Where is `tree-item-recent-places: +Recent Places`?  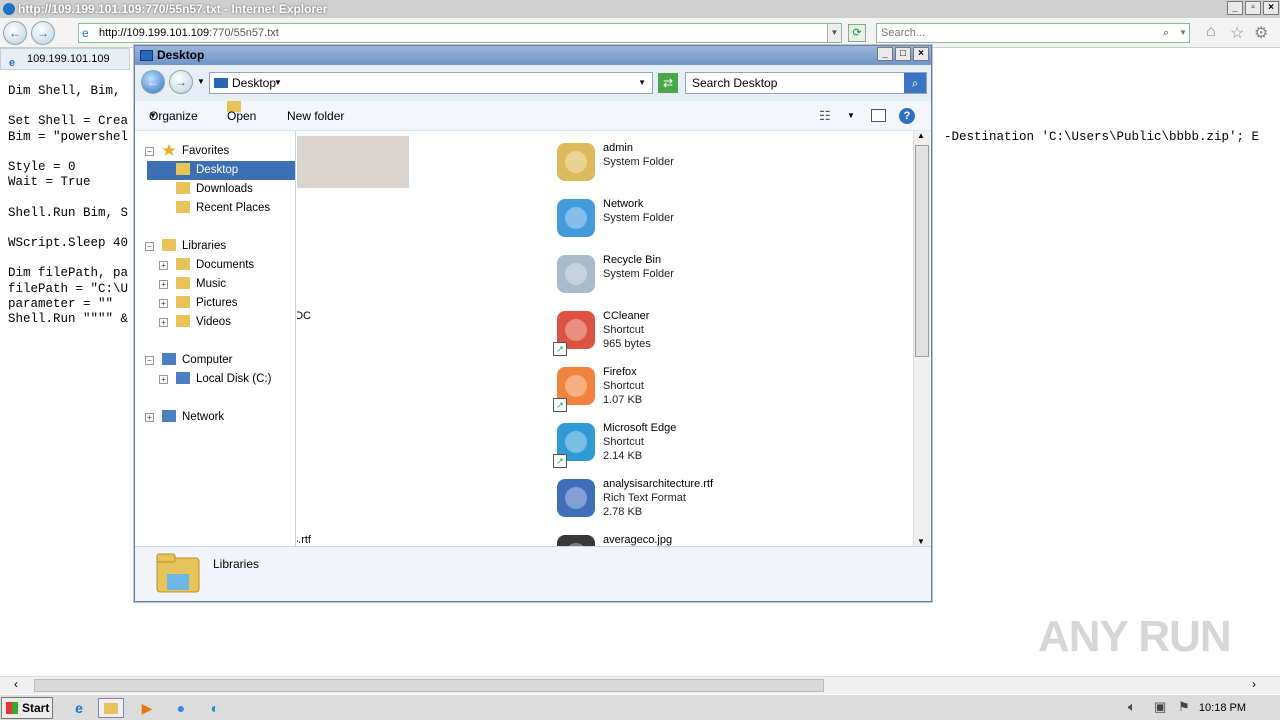
tree-item-recent-places: +Recent Places is located at coordinates (221, 208).